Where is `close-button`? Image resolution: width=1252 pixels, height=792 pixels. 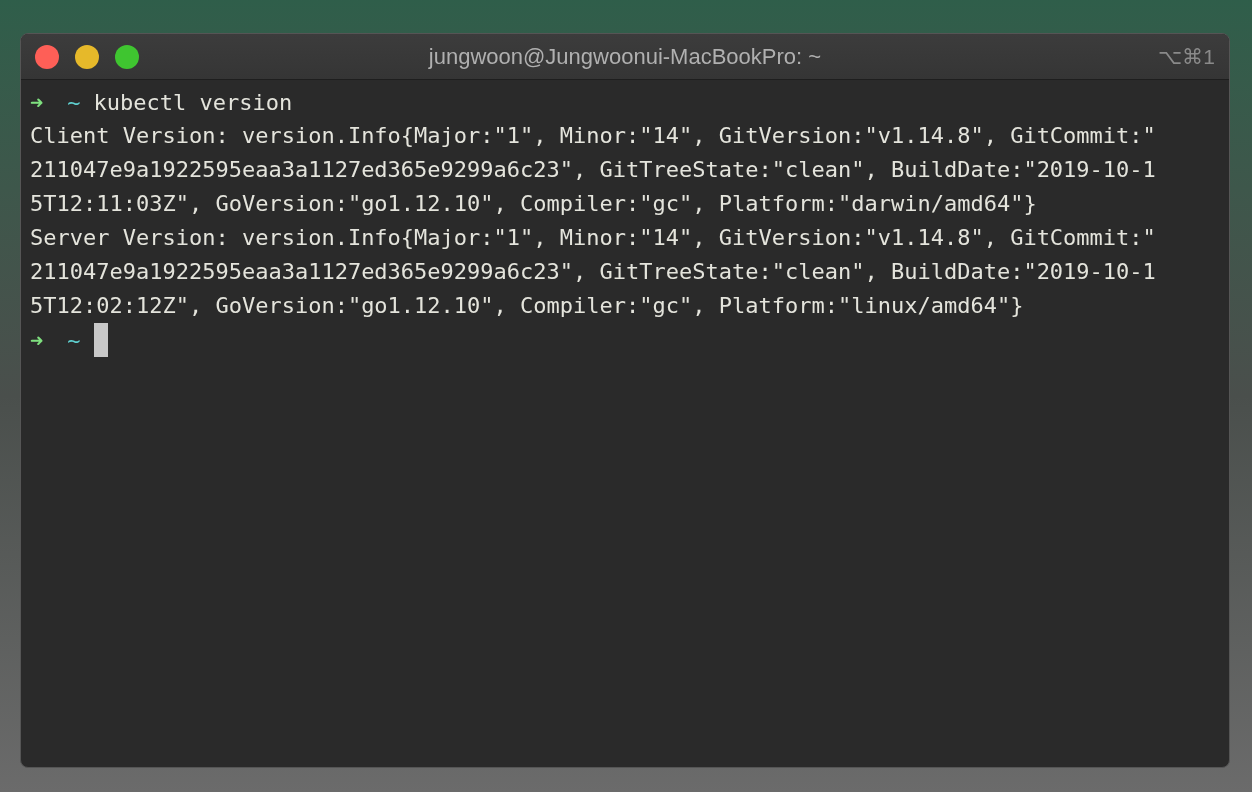
close-button is located at coordinates (47, 56).